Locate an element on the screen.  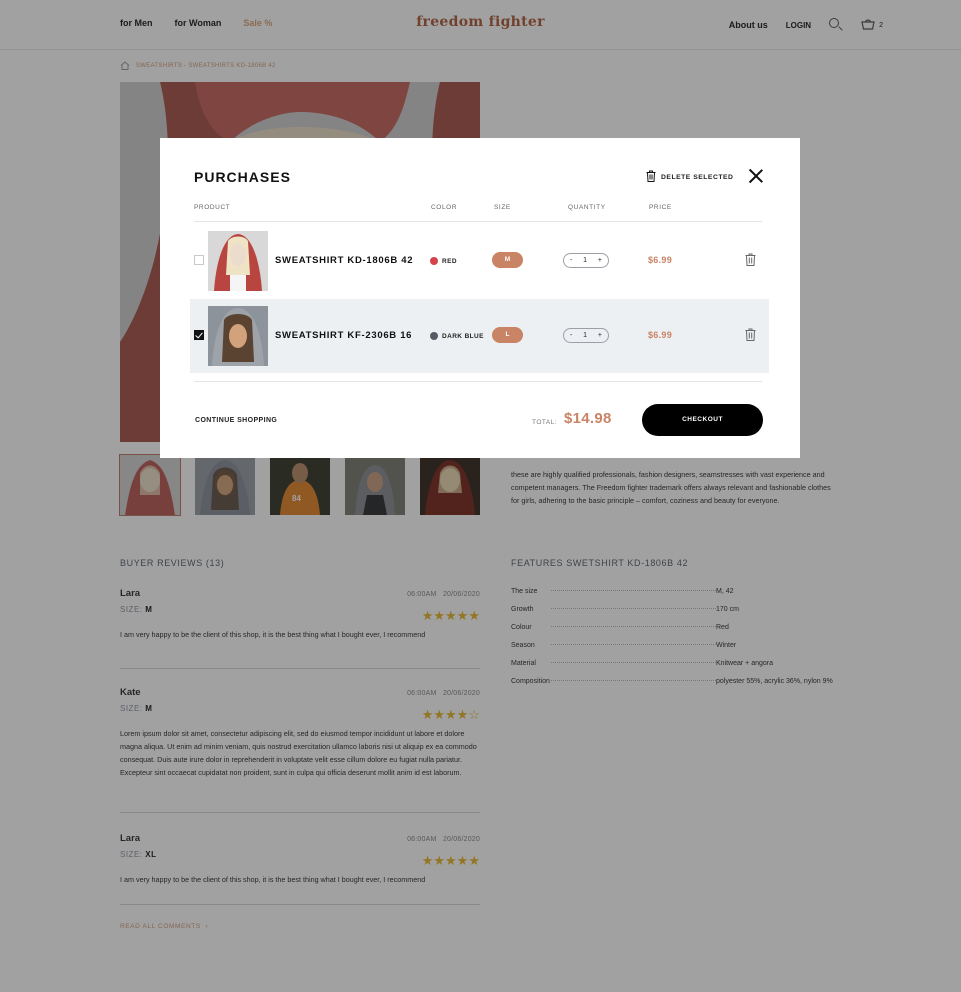
total-value: $14.98 is located at coordinates (588, 418).